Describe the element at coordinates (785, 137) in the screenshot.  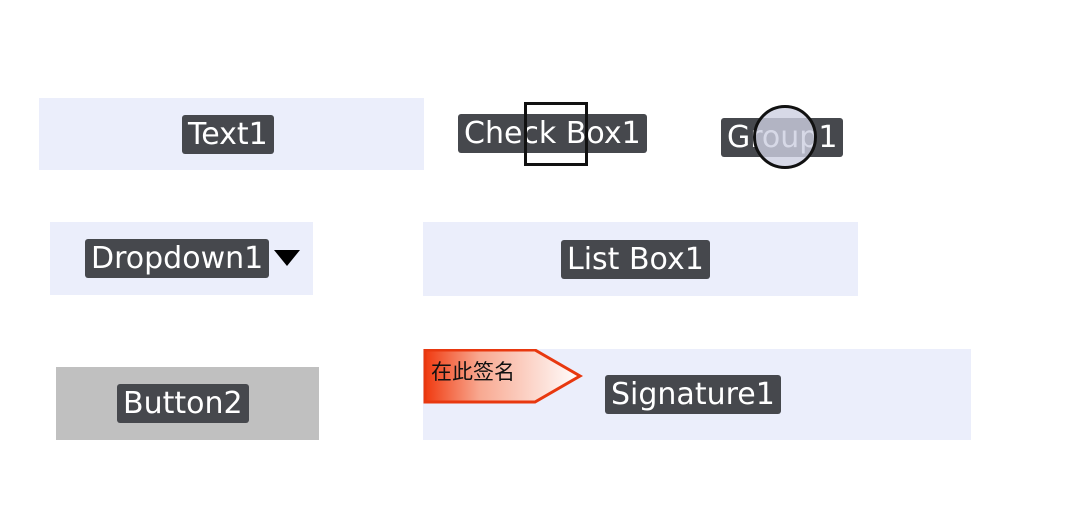
I see `radio-button` at that location.